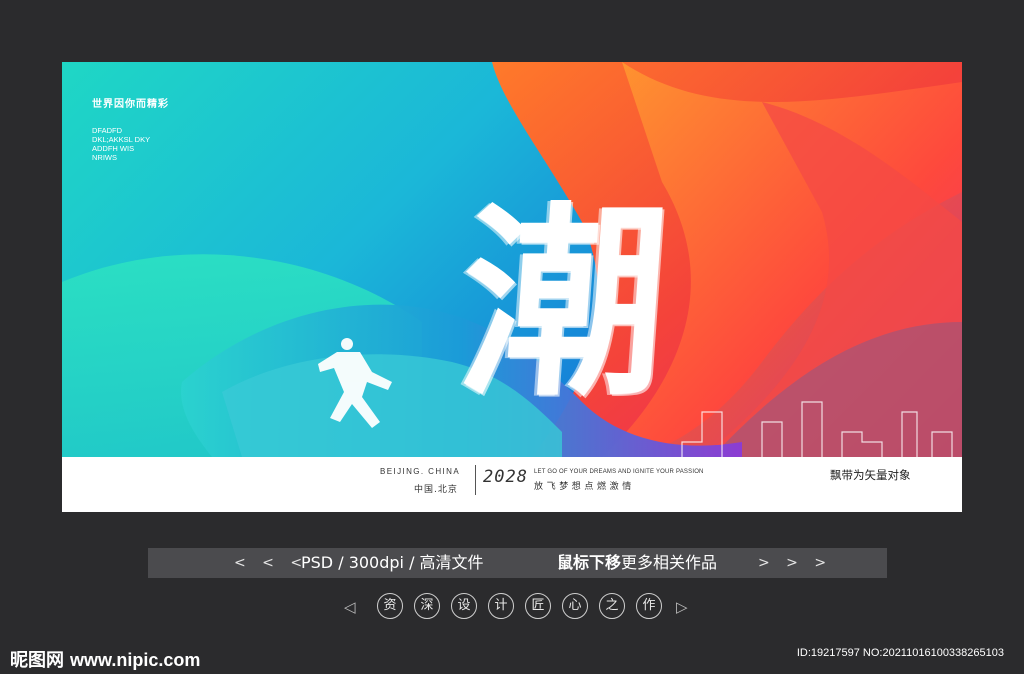 Image resolution: width=1024 pixels, height=674 pixels. I want to click on circle-char: 心, so click(575, 606).